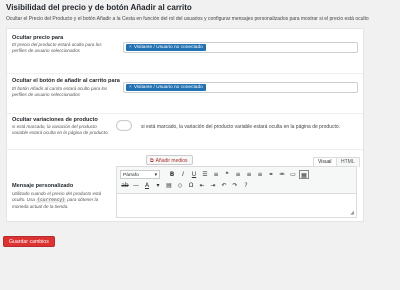 The height and width of the screenshot is (290, 400). What do you see at coordinates (352, 213) in the screenshot?
I see `resize-handle-icon: ◢` at bounding box center [352, 213].